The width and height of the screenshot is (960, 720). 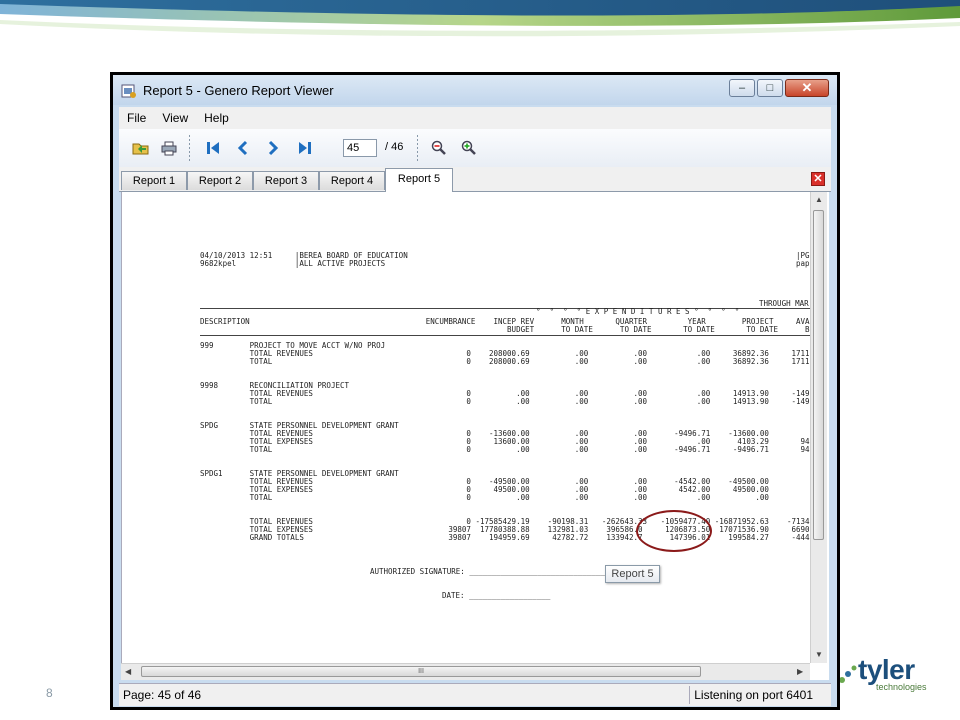 I want to click on menu-bar: File View Help, so click(x=475, y=118).